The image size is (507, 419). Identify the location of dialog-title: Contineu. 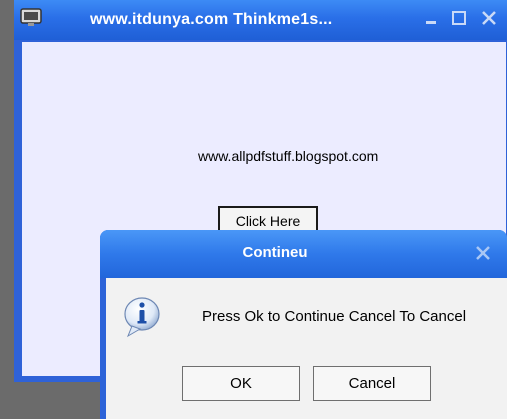
(275, 252).